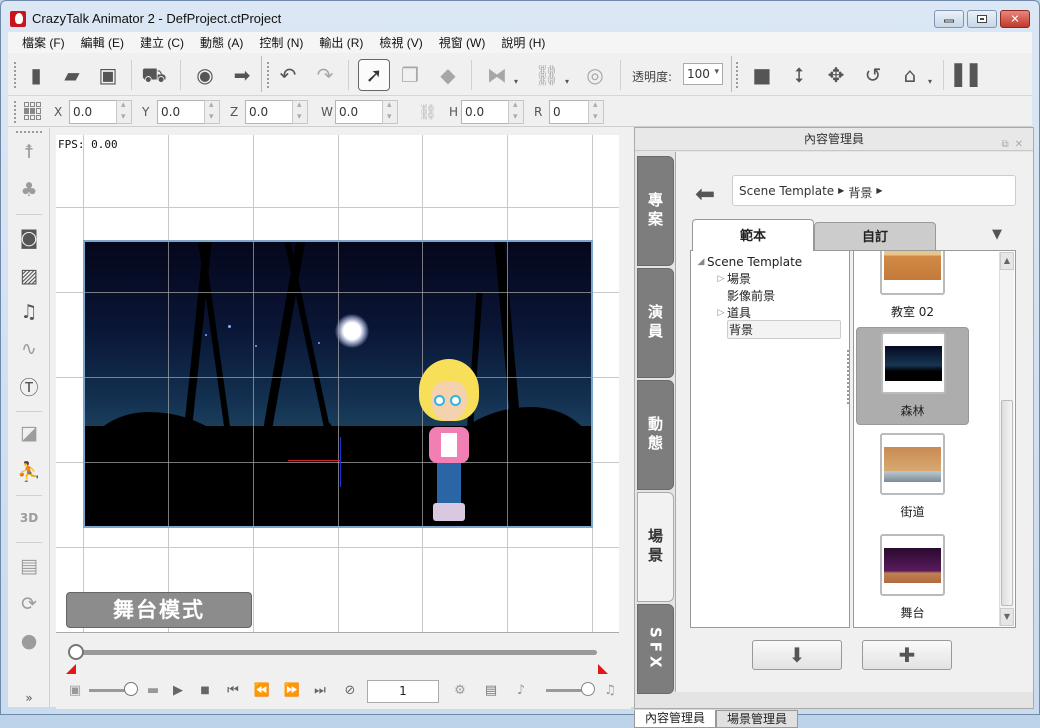 This screenshot has width=1040, height=728. Describe the element at coordinates (181, 112) in the screenshot. I see `y-input: 0.0` at that location.